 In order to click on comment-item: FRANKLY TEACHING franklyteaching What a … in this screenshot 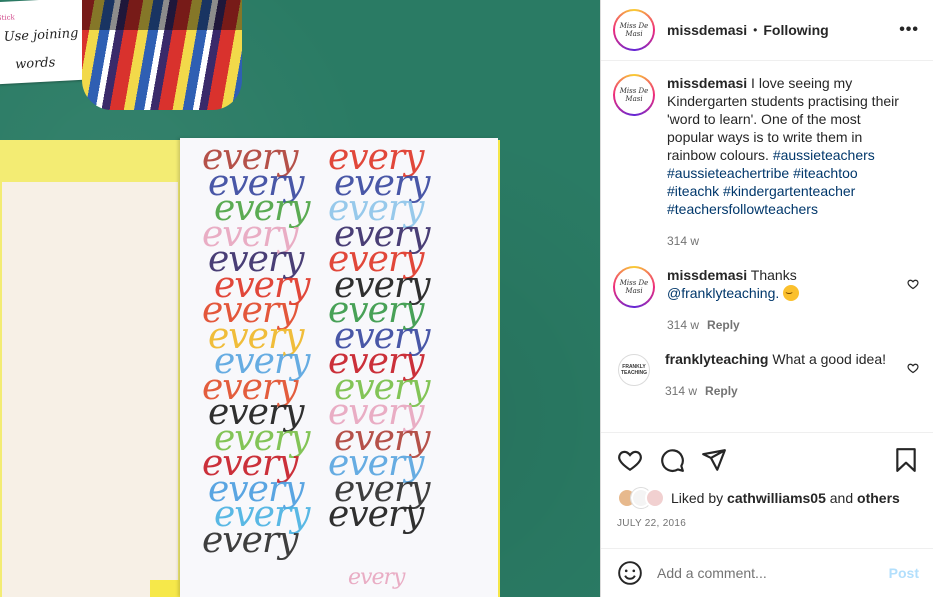, I will do `click(766, 375)`.